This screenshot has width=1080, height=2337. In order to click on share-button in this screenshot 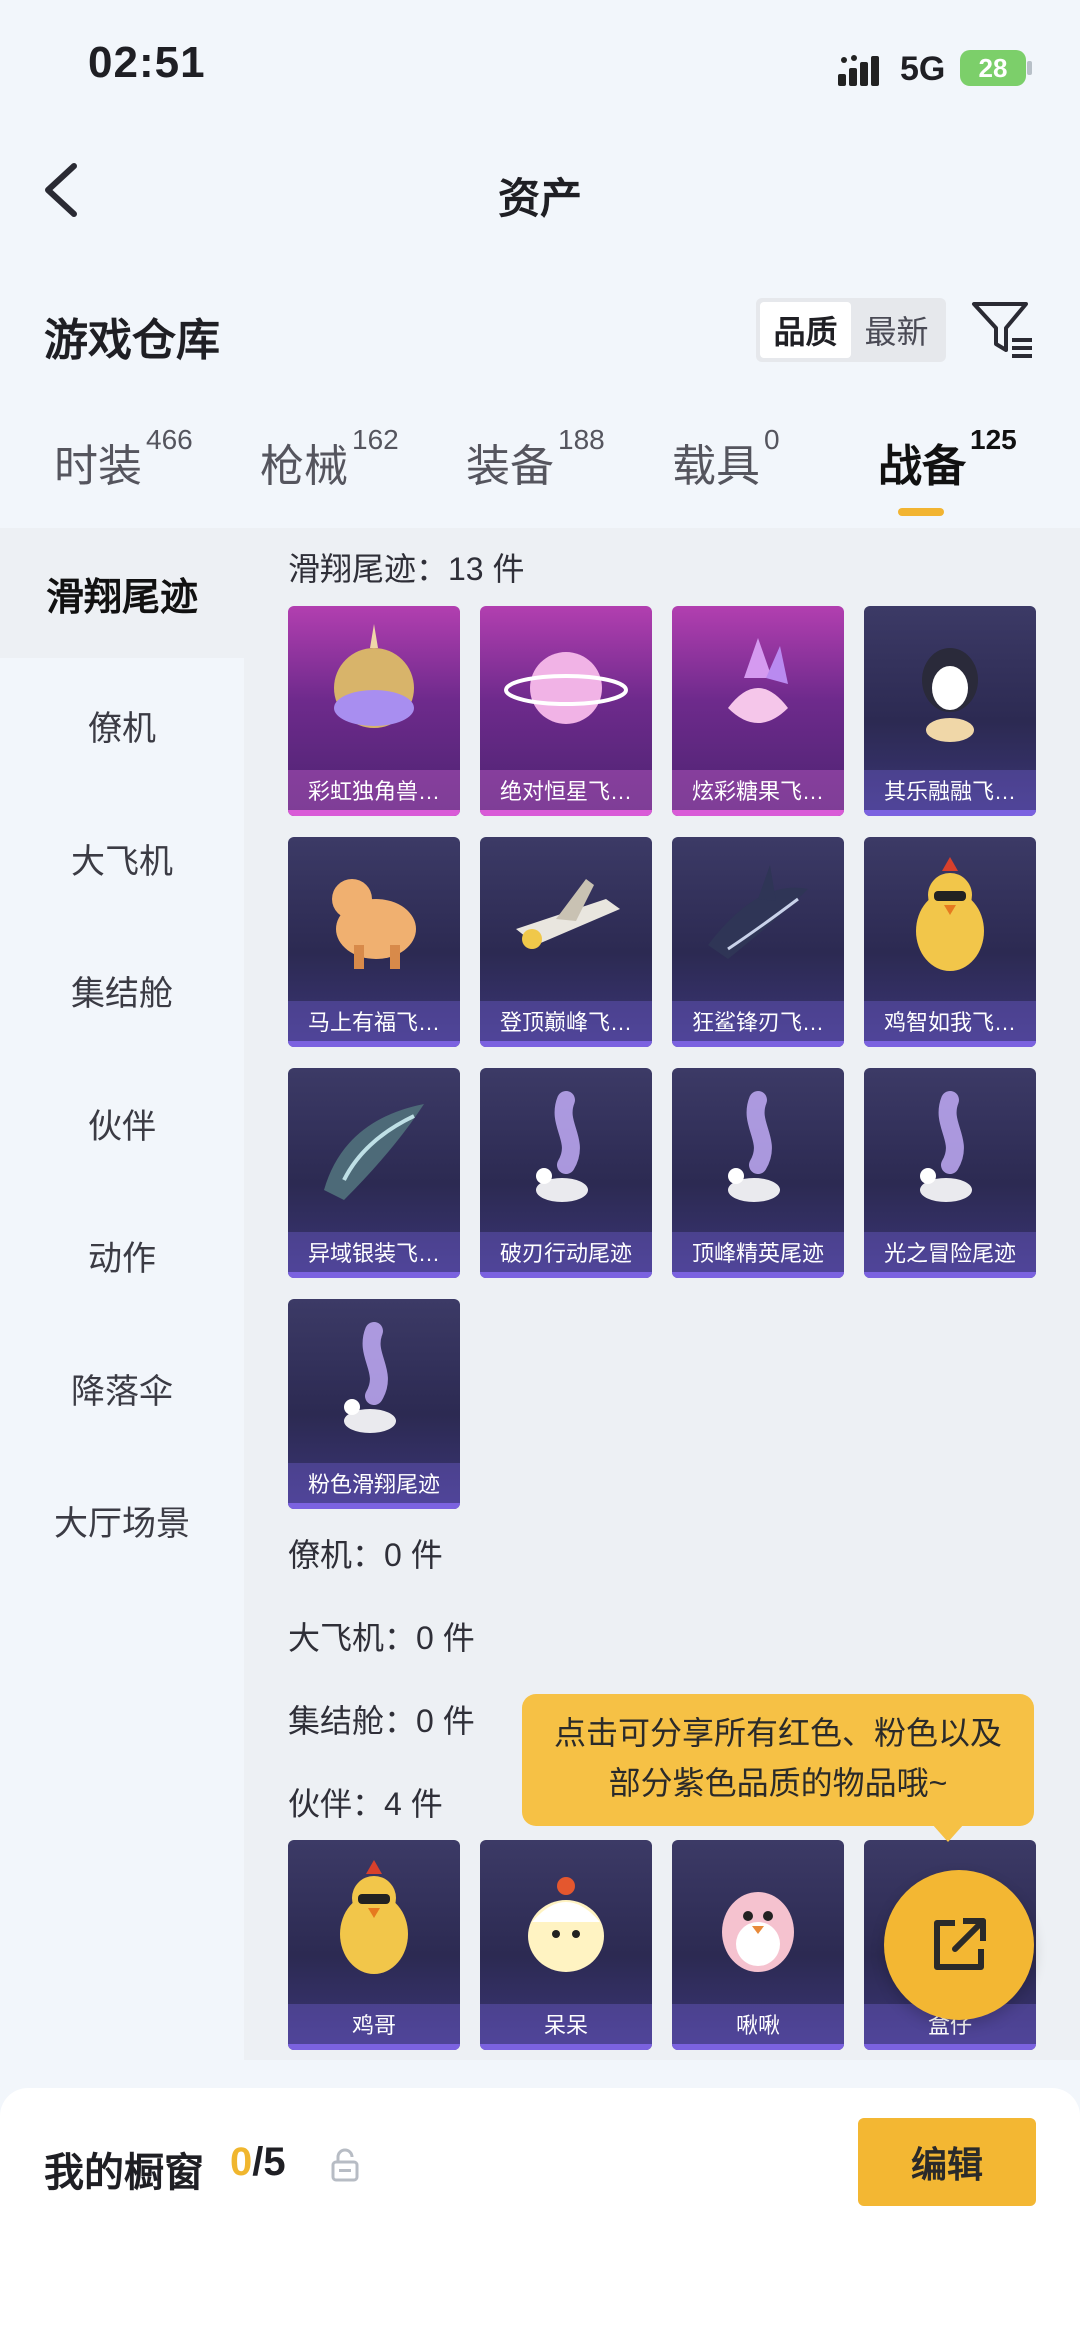, I will do `click(959, 1945)`.